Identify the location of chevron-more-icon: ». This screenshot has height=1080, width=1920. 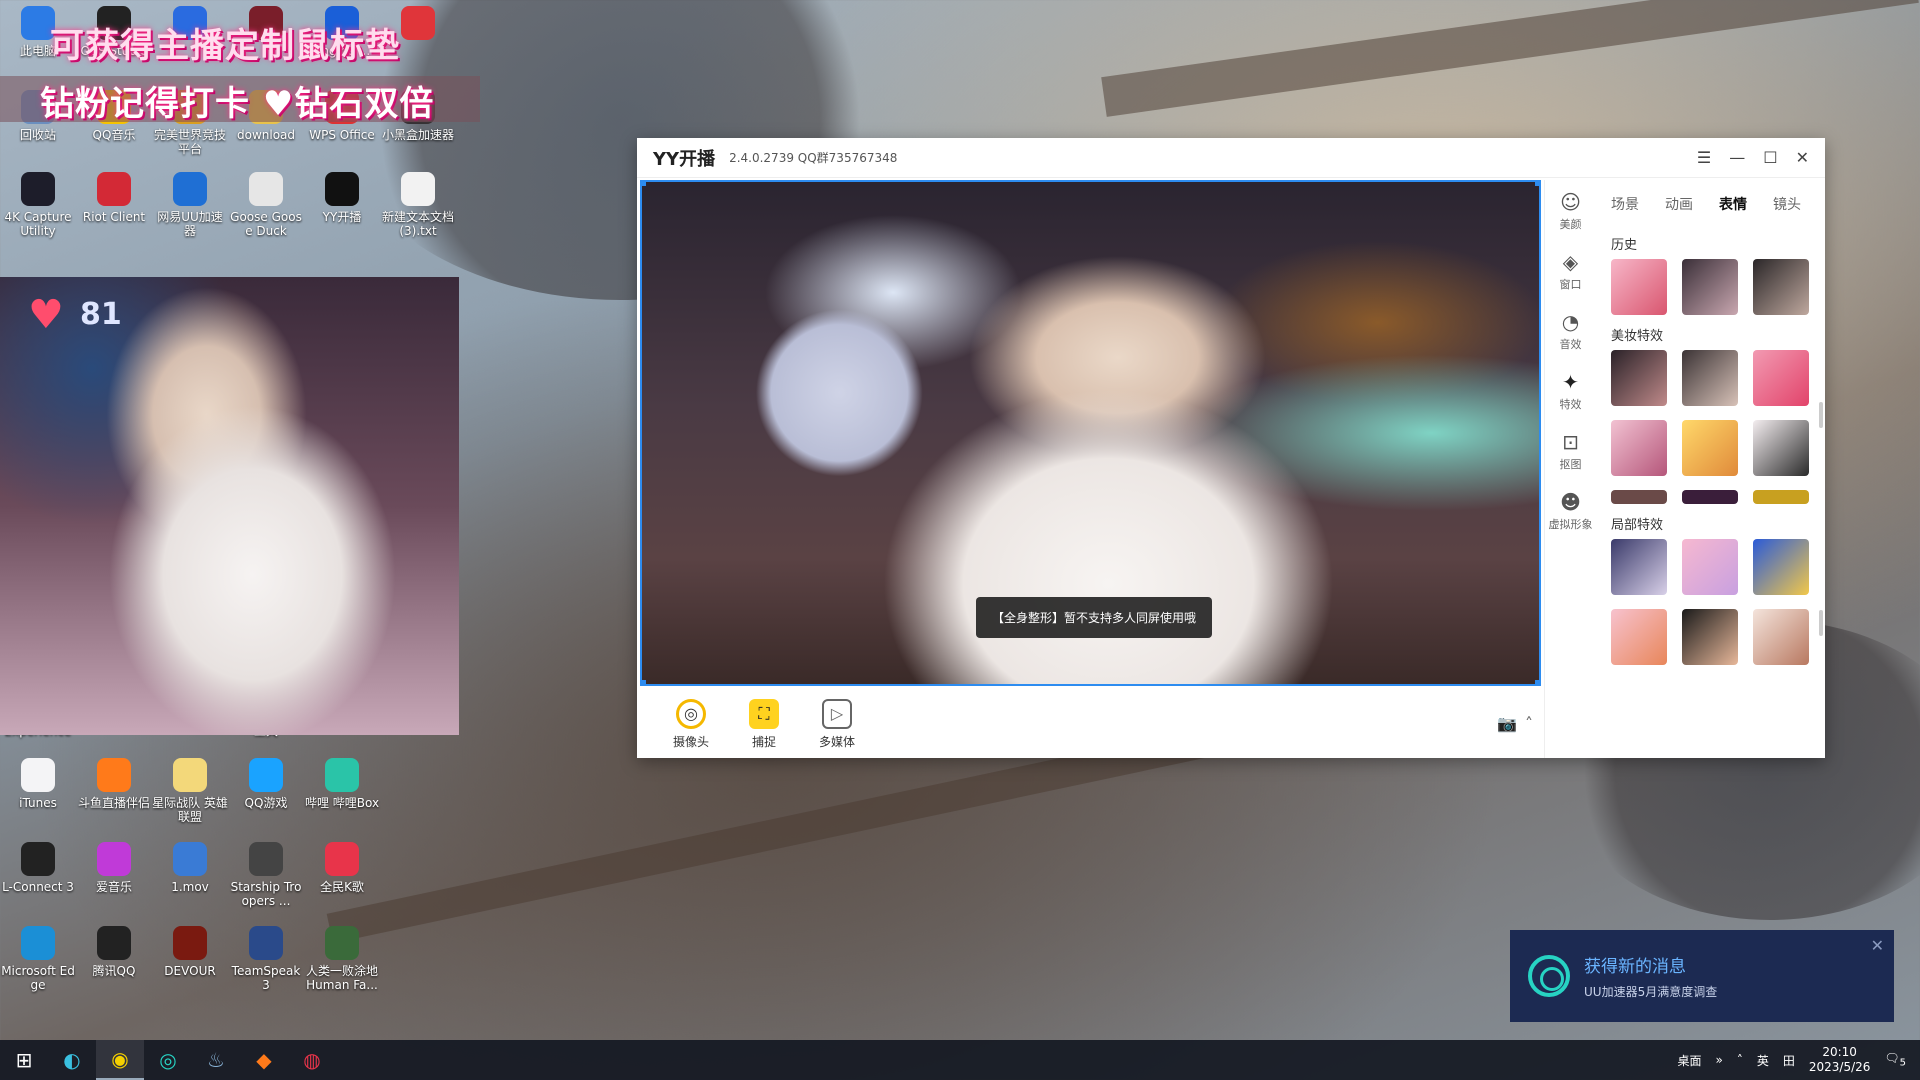
(1718, 1060).